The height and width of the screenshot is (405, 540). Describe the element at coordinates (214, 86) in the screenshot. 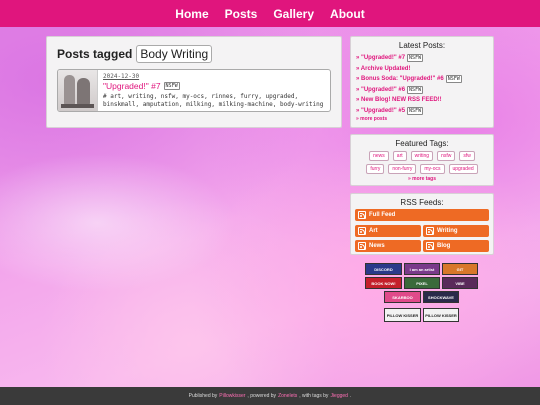

I see `post-title-row: "Upgraded!" #7 NSFW` at that location.